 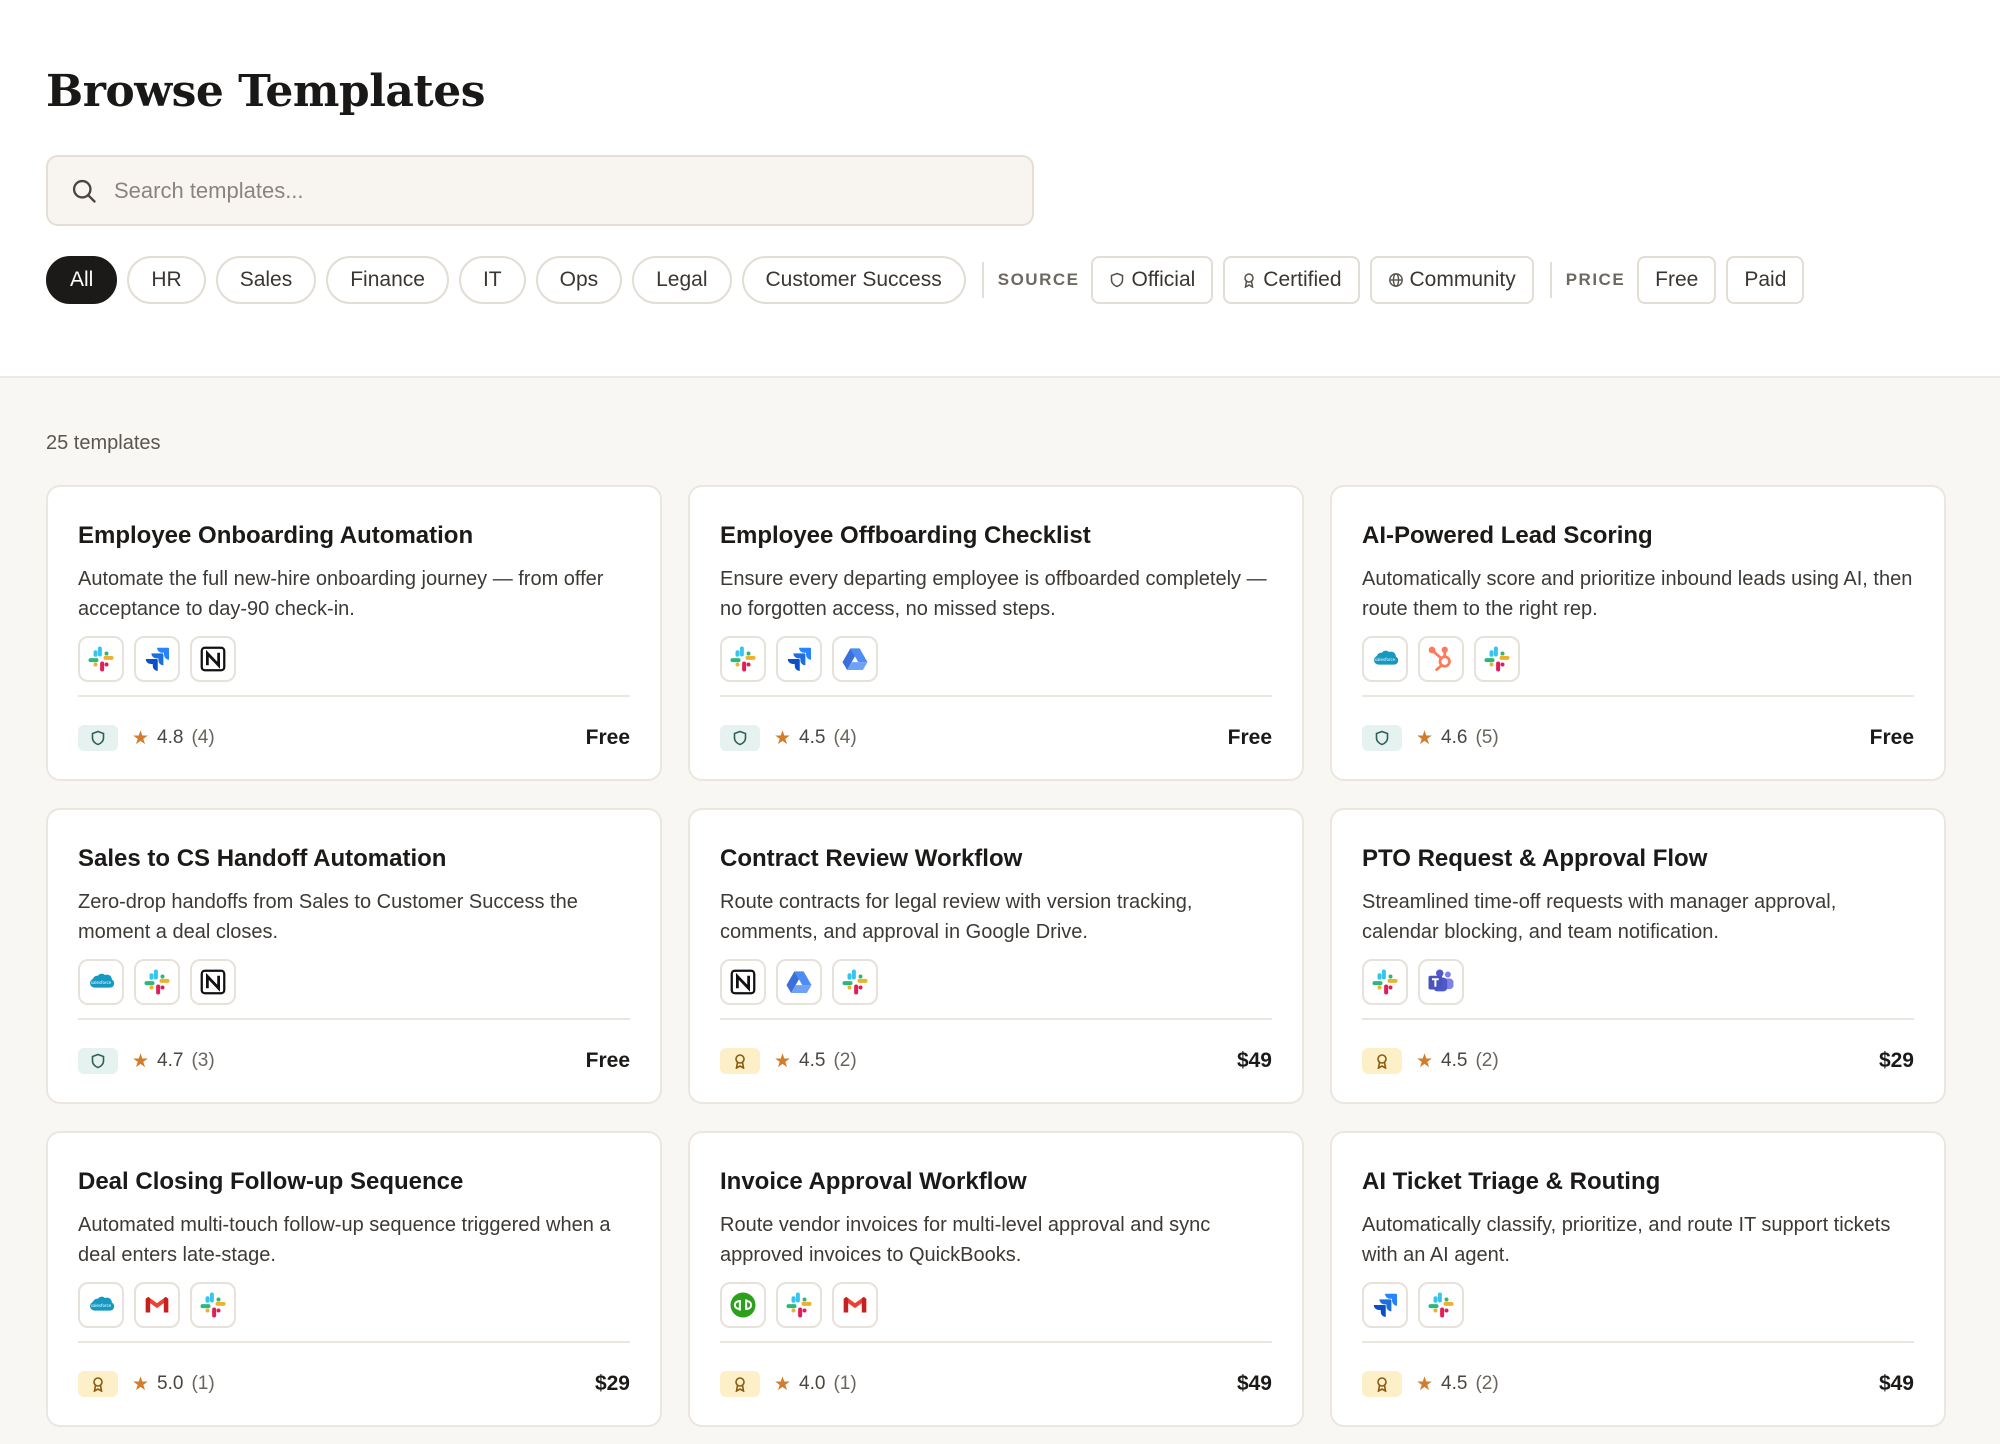 What do you see at coordinates (266, 280) in the screenshot?
I see `category-chip-sales: Sales` at bounding box center [266, 280].